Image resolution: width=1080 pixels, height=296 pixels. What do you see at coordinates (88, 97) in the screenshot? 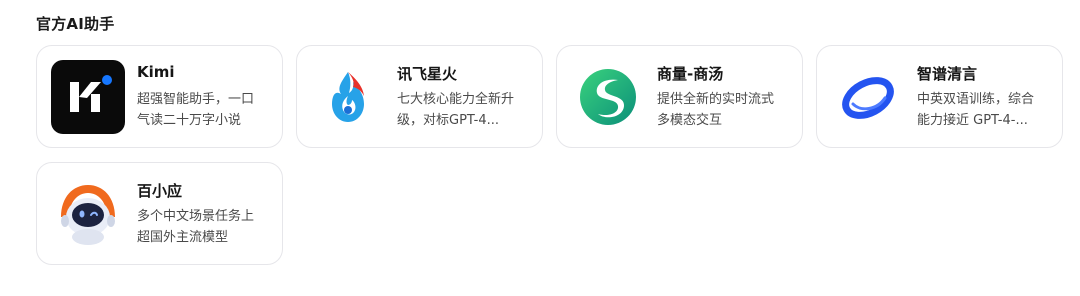
I see `kimi-logo-icon` at bounding box center [88, 97].